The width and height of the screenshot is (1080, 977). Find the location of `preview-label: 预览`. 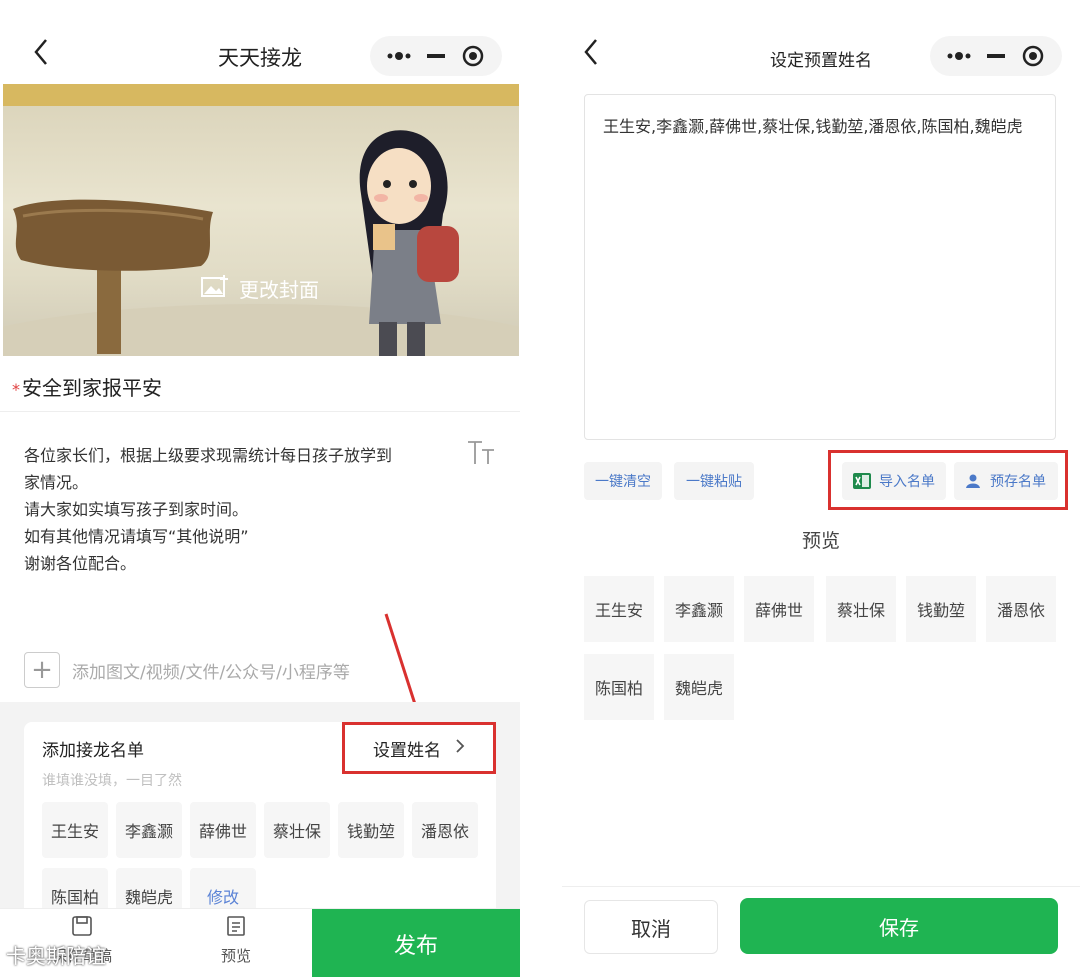

preview-label: 预览 is located at coordinates (235, 956).